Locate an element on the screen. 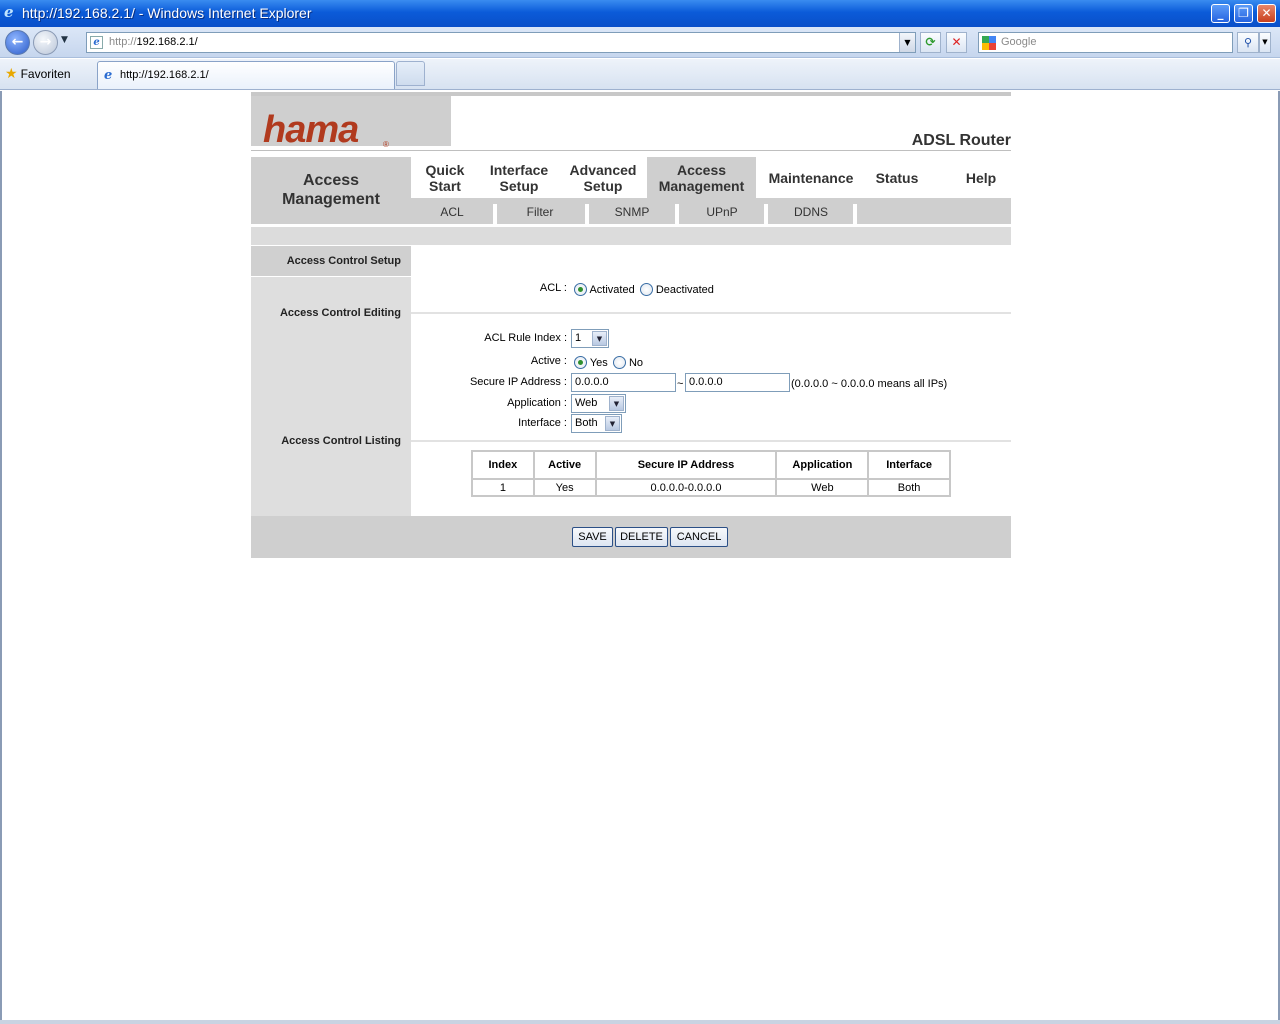 This screenshot has height=1024, width=1280. nav-label: Help is located at coordinates (981, 177).